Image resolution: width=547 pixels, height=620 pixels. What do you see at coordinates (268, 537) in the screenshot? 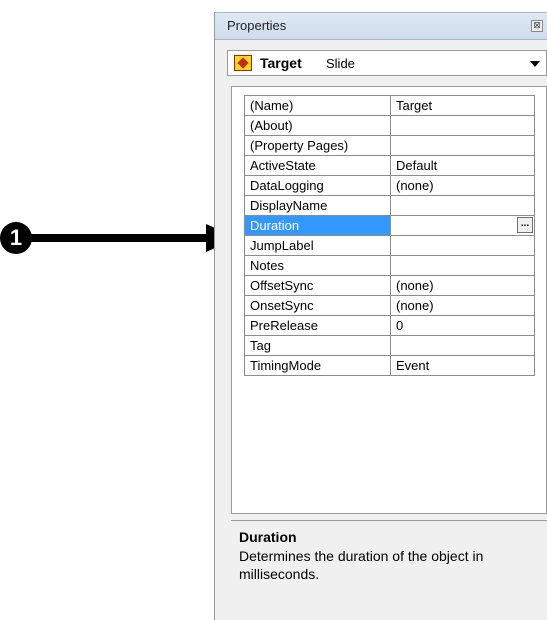
I see `description-title: Duration` at bounding box center [268, 537].